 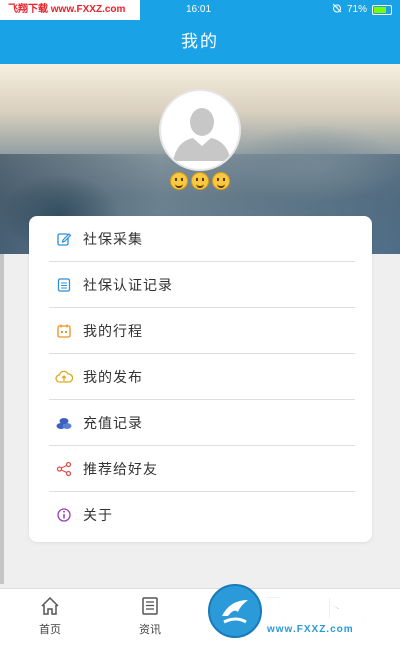 What do you see at coordinates (315, 164) in the screenshot?
I see `hero-background-detail` at bounding box center [315, 164].